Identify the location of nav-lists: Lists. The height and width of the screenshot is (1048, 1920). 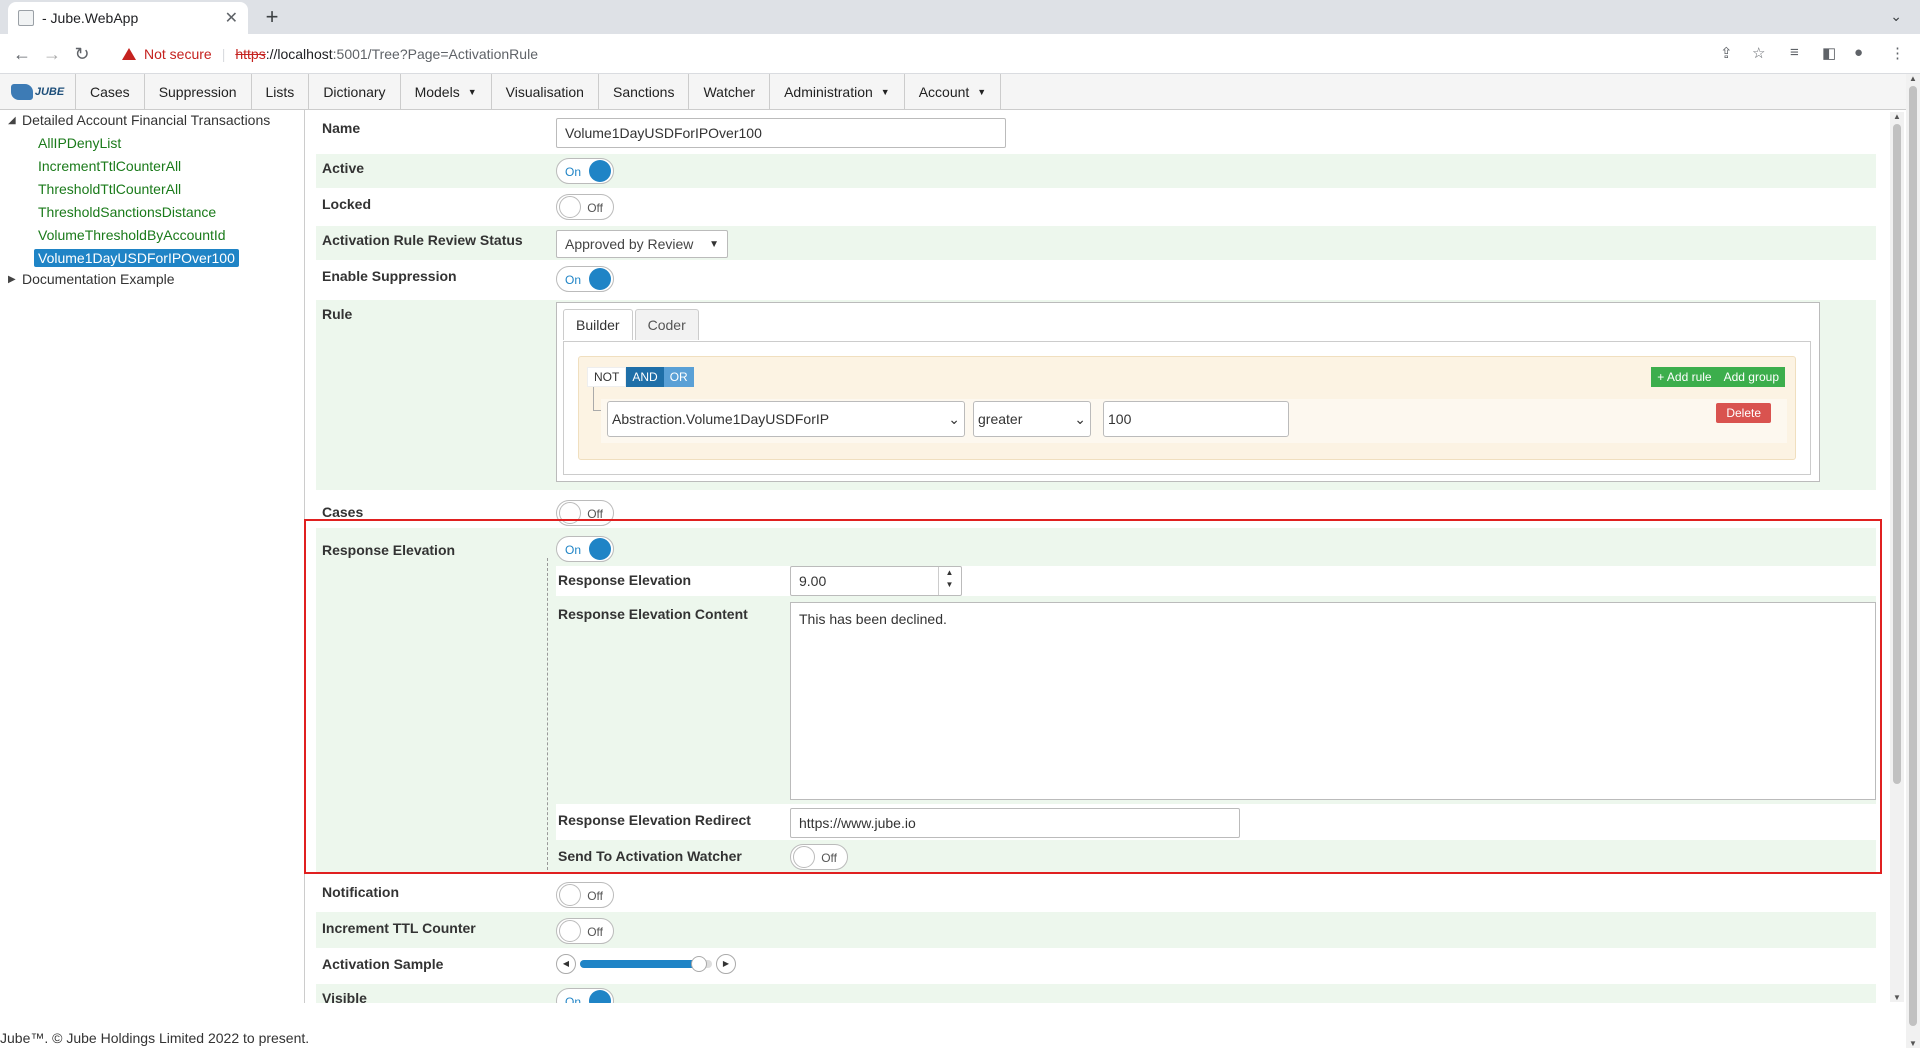
(281, 92).